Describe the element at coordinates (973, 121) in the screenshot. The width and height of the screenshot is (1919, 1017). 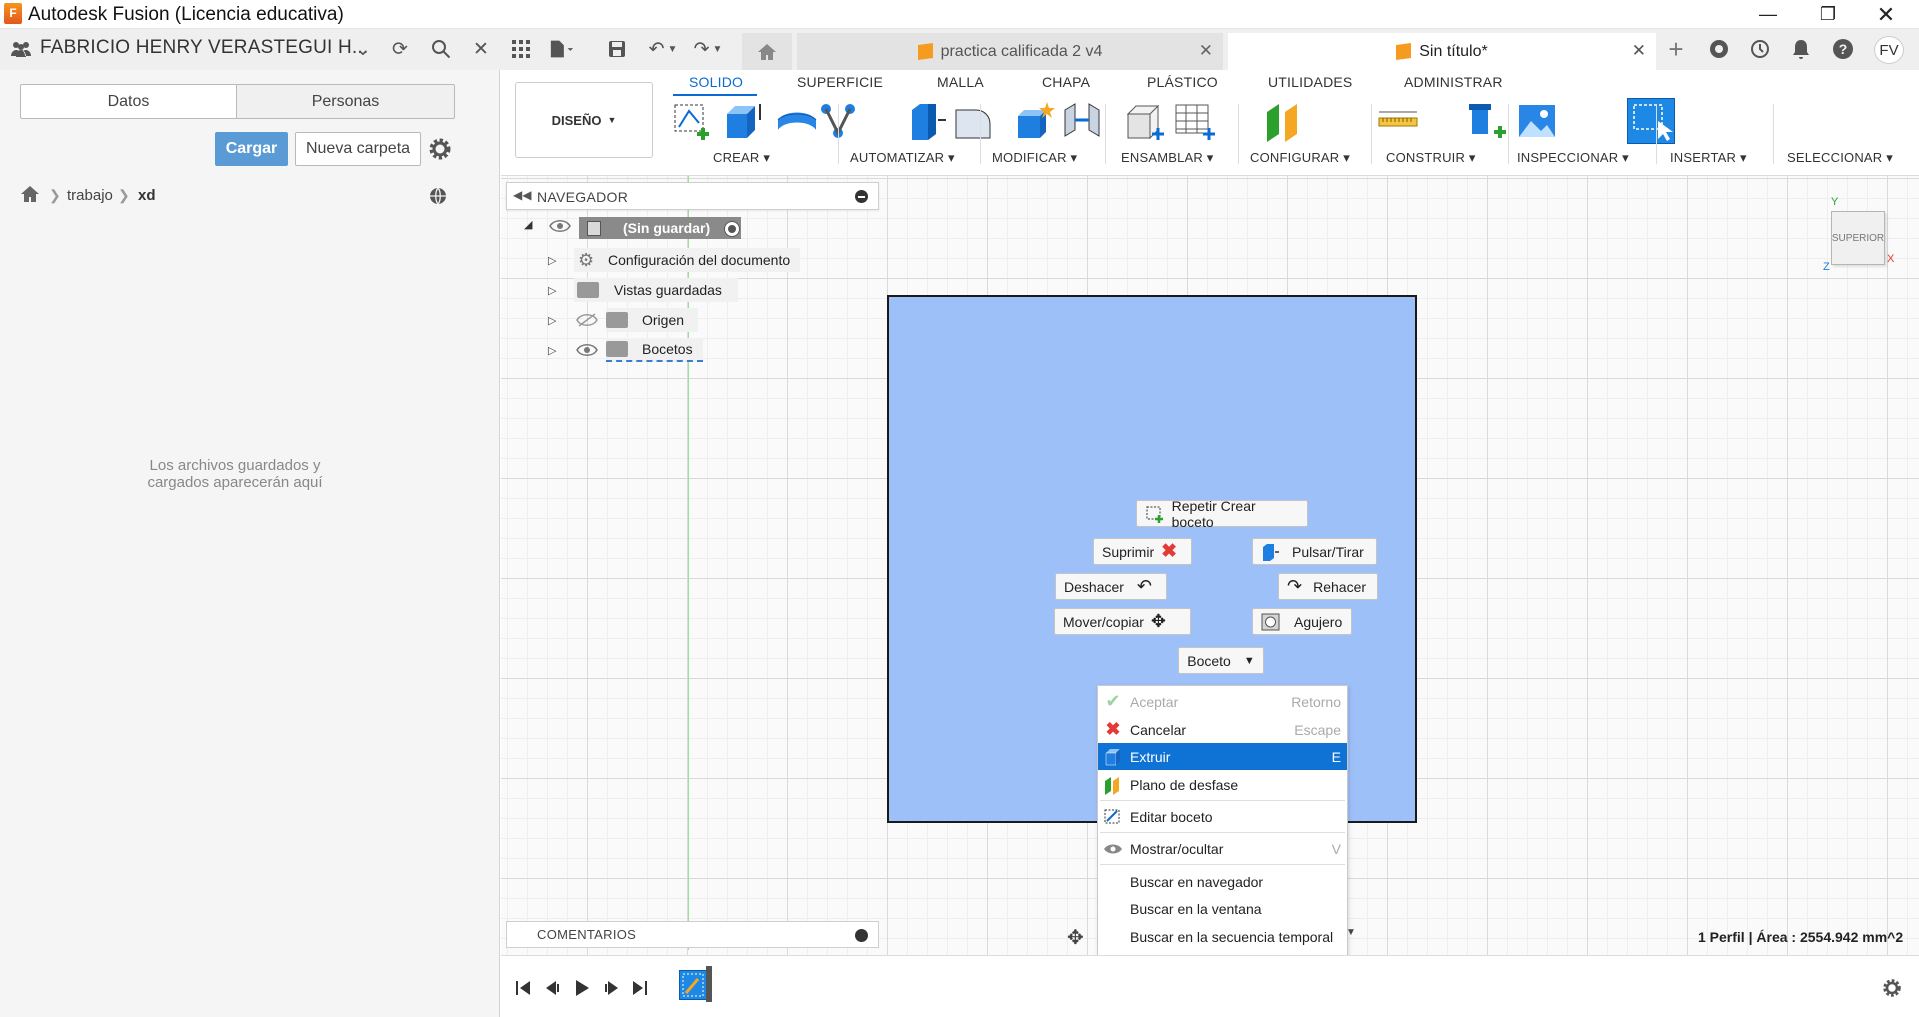
I see `fillet-icon` at that location.